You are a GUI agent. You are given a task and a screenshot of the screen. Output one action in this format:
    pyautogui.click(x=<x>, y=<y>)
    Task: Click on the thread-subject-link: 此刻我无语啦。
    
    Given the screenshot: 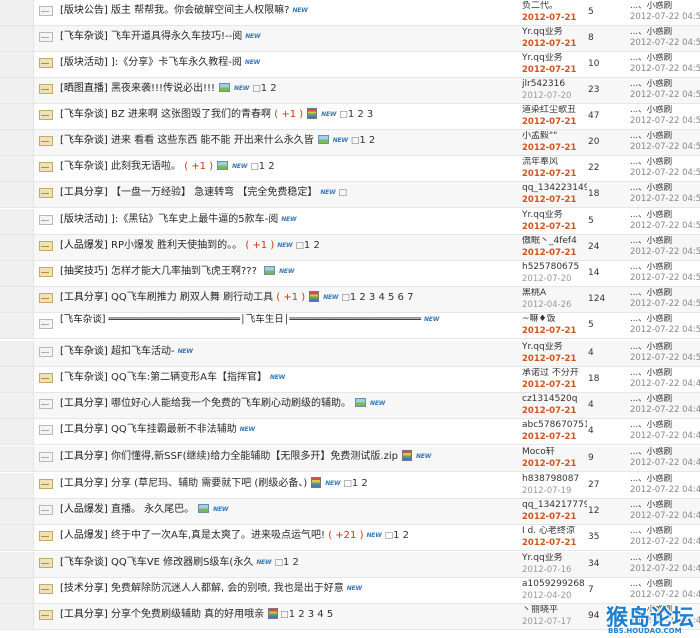 What is the action you would take?
    pyautogui.click(x=144, y=166)
    